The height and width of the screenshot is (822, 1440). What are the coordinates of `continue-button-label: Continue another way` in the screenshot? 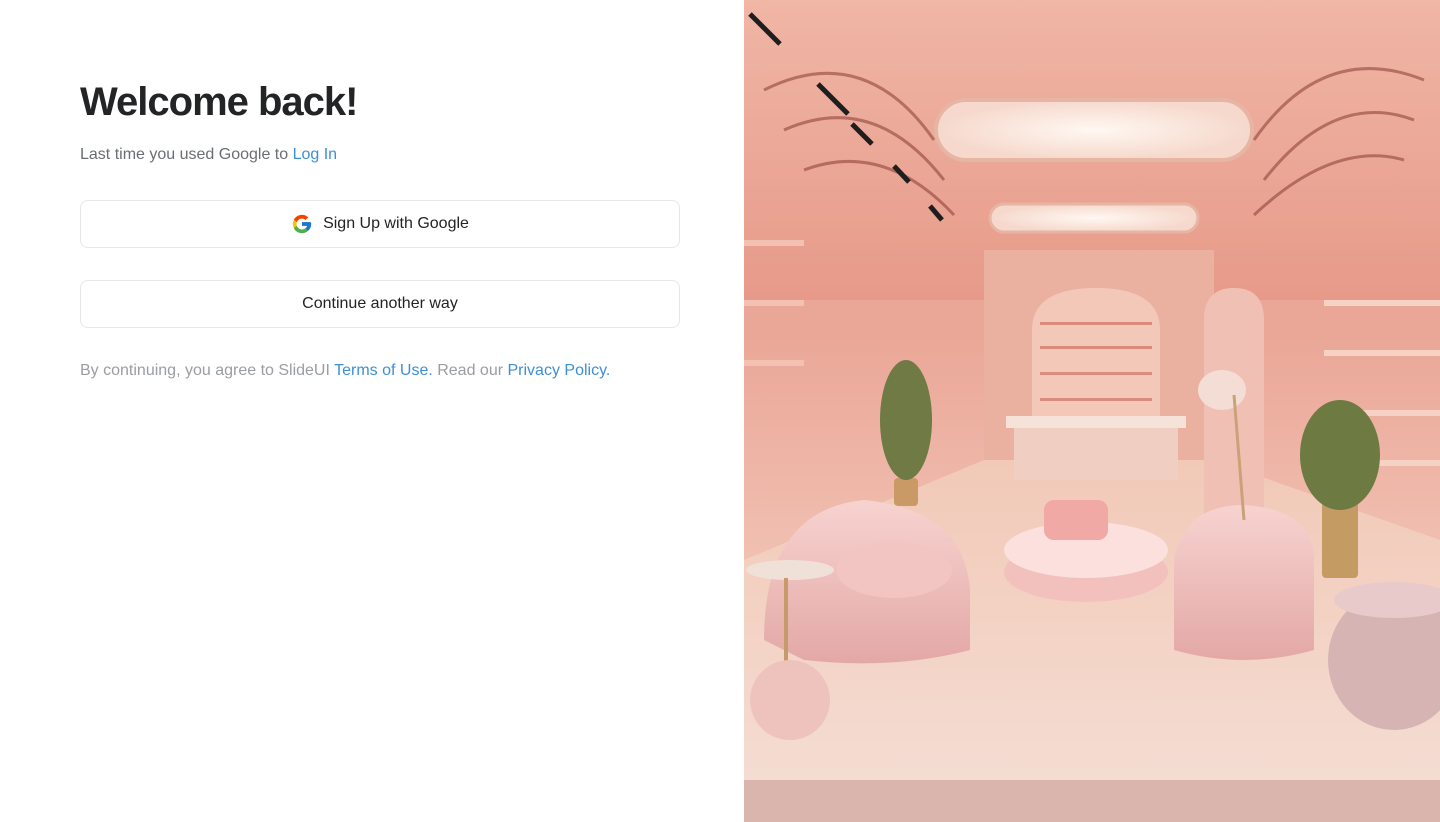 It's located at (380, 303).